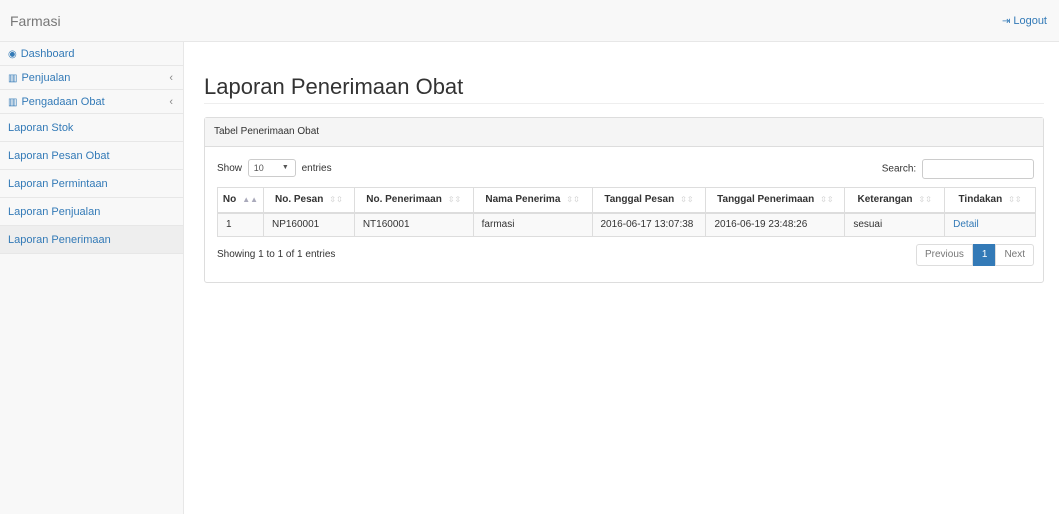 The image size is (1059, 514). What do you see at coordinates (91, 78) in the screenshot?
I see `sidebar-item-penjualan: ▥ Penjualan ‹` at bounding box center [91, 78].